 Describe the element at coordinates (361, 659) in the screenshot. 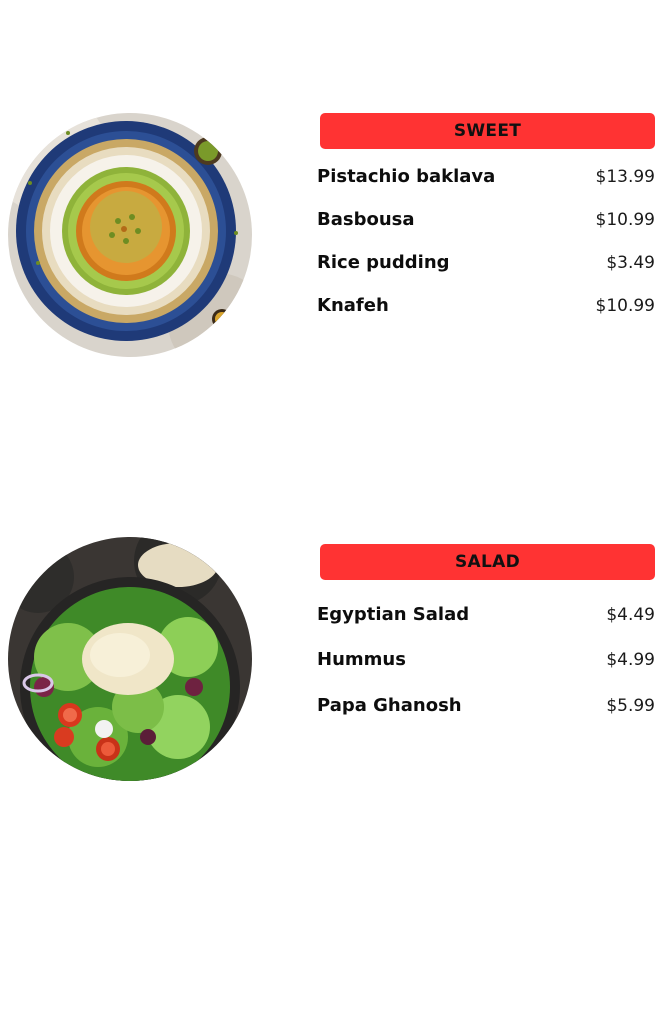

I see `item-name: Hummus` at that location.